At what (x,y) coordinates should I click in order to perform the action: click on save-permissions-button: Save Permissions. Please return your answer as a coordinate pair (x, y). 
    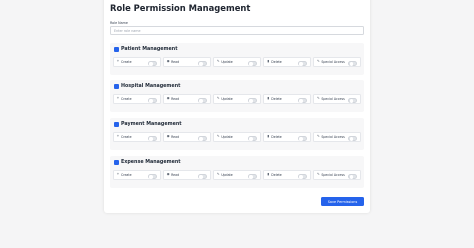
    Looking at the image, I should click on (342, 201).